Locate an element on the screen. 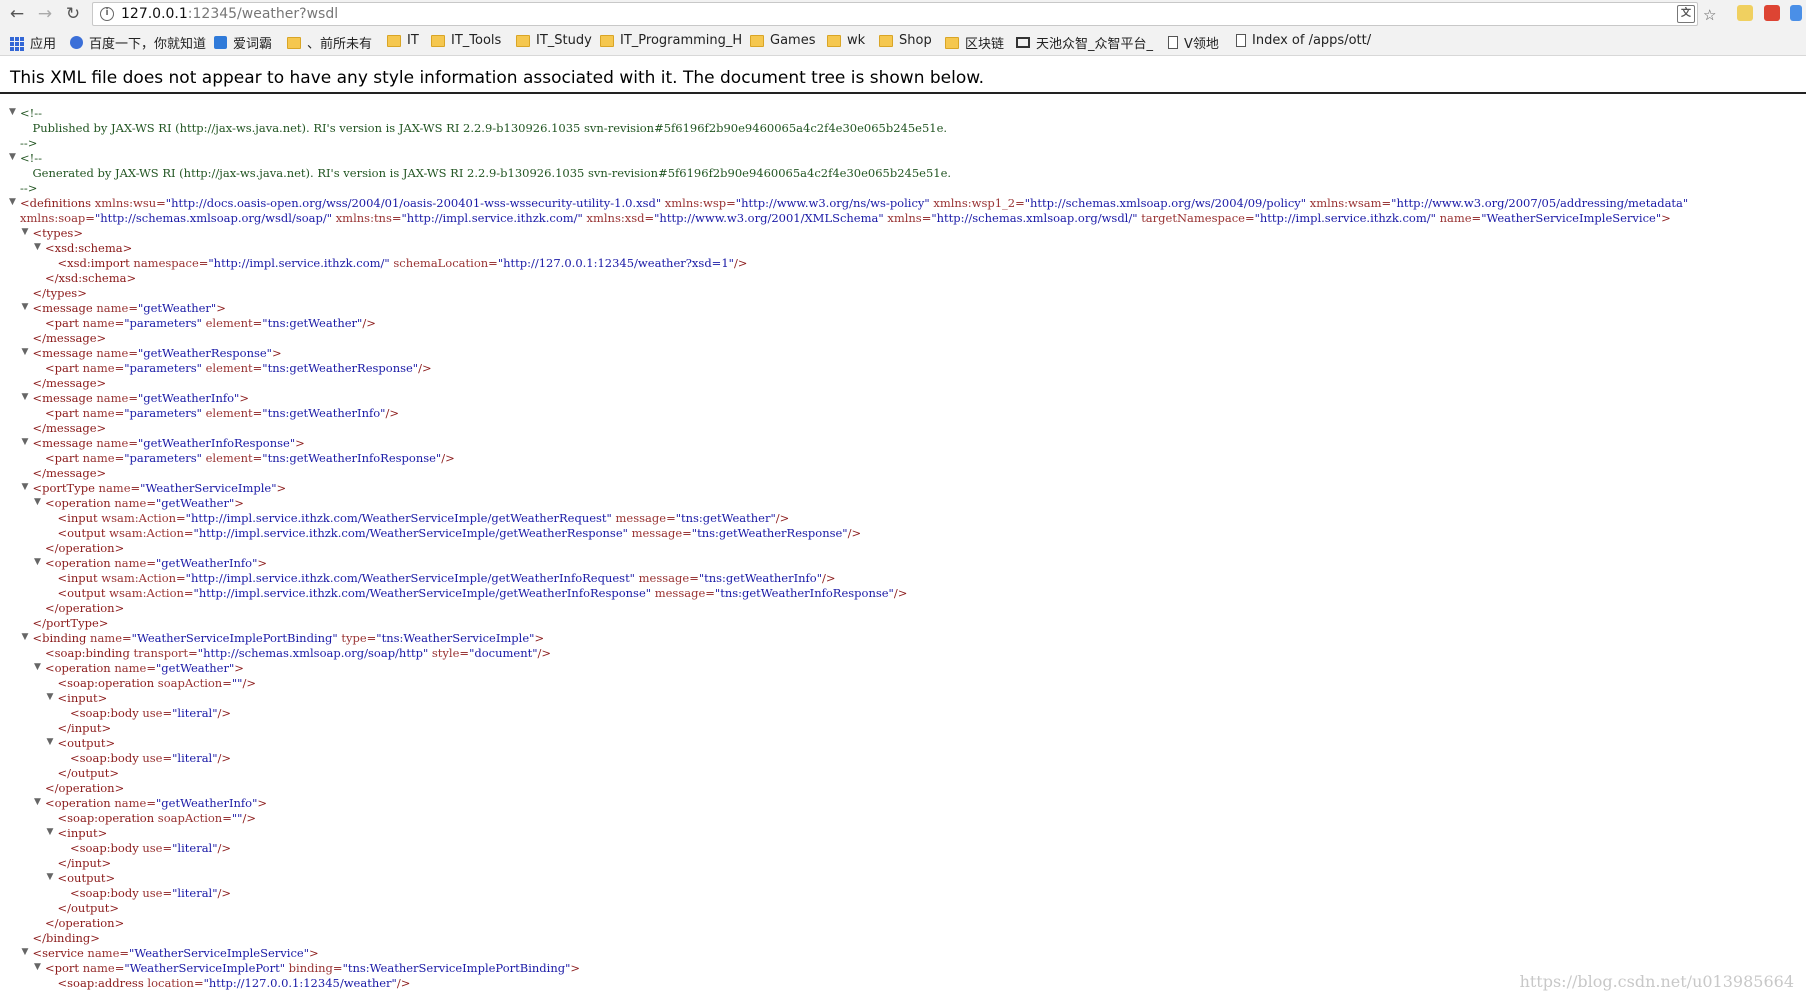 The image size is (1806, 999). xml-token: <binding is located at coordinates (61, 638).